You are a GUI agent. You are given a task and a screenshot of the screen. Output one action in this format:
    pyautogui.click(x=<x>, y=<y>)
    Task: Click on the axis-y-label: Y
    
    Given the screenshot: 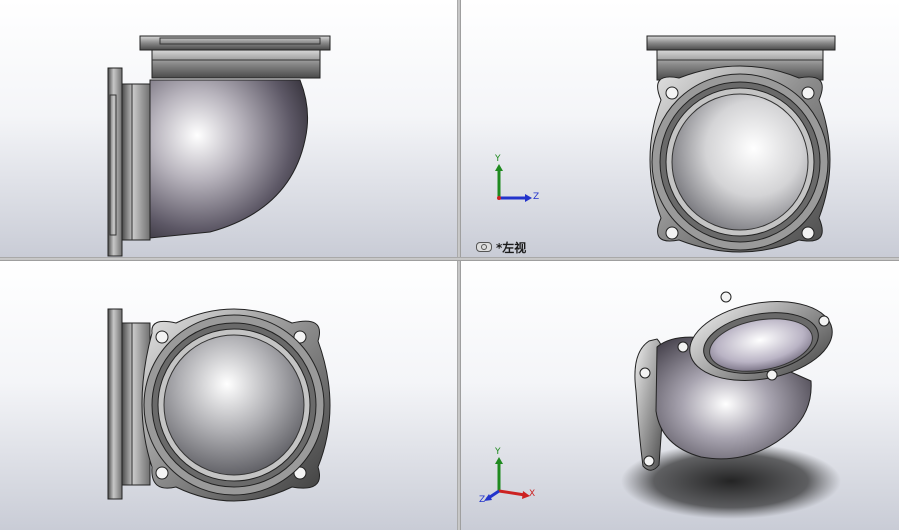 What is the action you would take?
    pyautogui.click(x=498, y=159)
    